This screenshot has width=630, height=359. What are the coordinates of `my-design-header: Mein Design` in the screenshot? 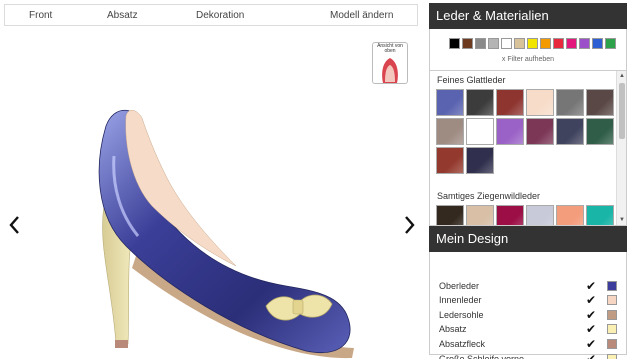 It's located at (528, 239).